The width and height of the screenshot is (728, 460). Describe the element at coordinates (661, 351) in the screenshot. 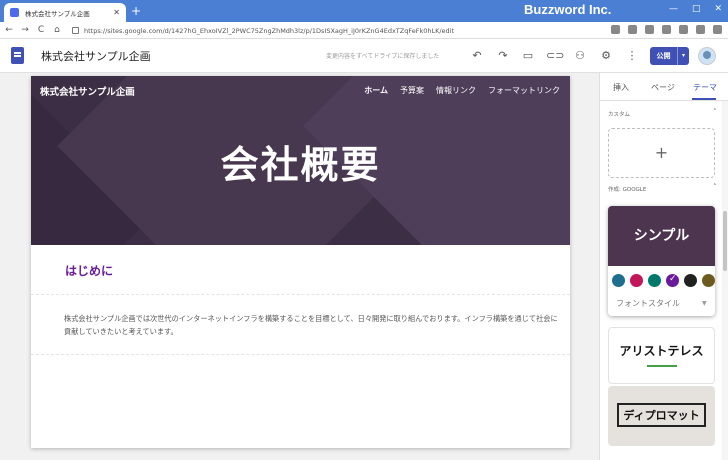

I see `theme-name: アリストテレス` at that location.